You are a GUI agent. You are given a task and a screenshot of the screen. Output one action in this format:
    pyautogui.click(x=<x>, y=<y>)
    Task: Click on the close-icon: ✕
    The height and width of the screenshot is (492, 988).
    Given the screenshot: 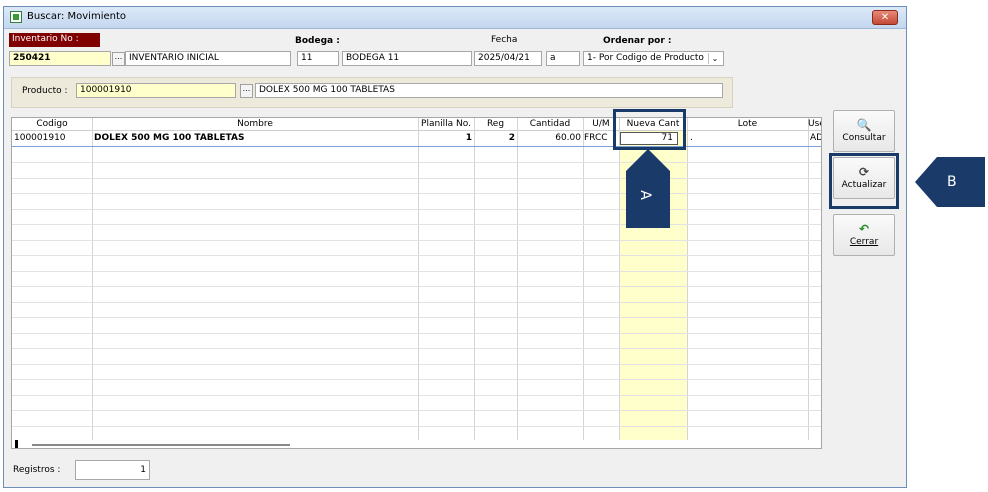 What is the action you would take?
    pyautogui.click(x=885, y=17)
    